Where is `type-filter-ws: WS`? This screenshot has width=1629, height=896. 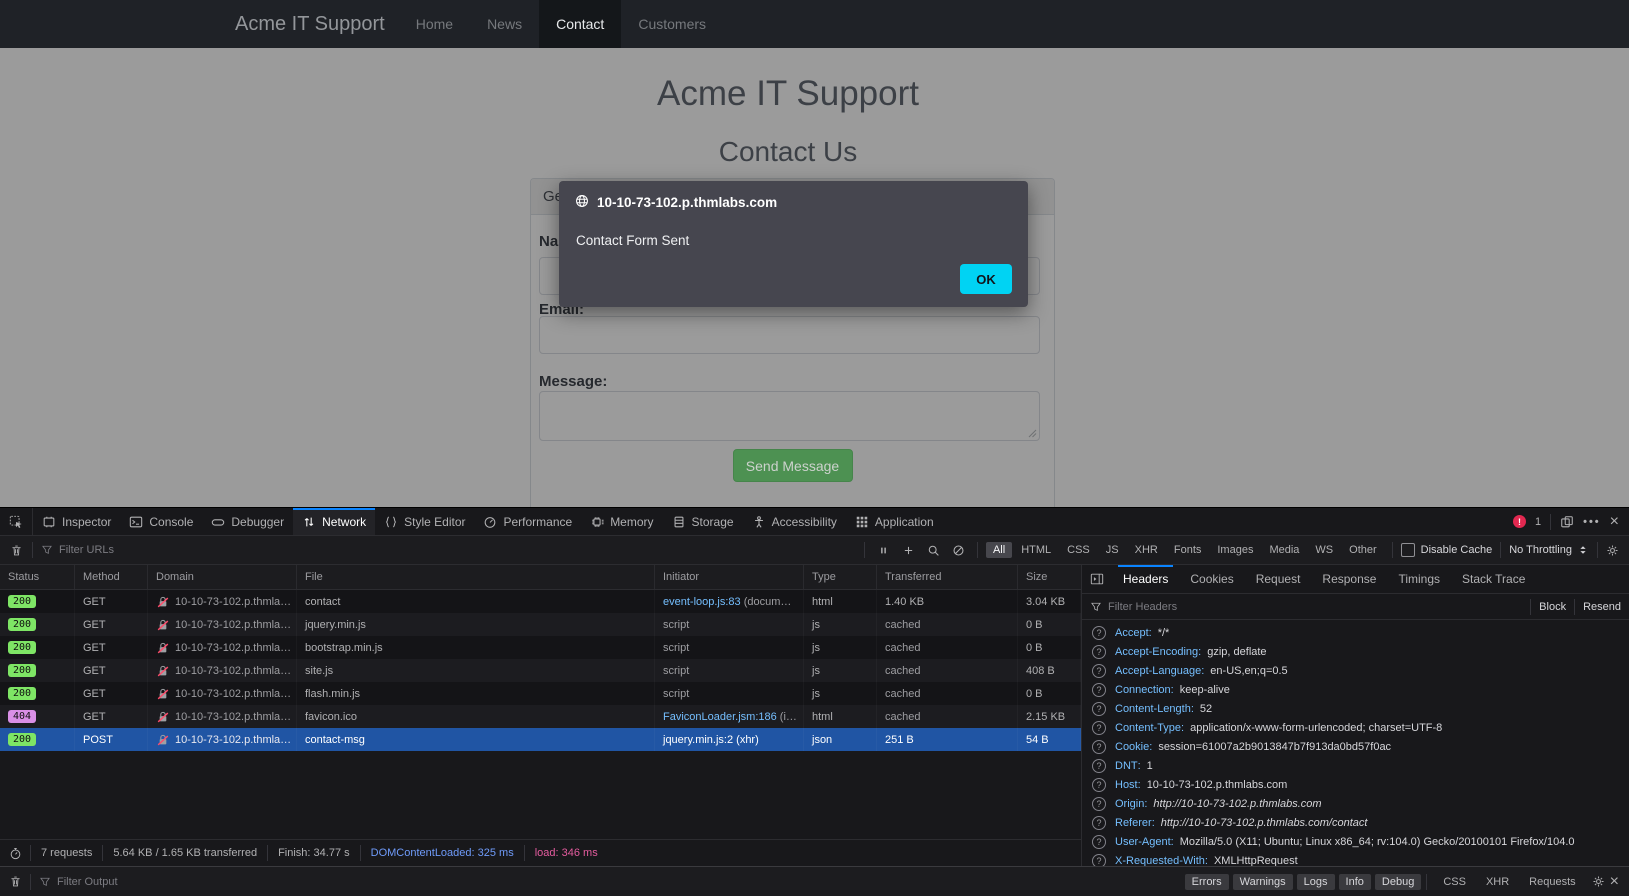 type-filter-ws: WS is located at coordinates (1324, 550).